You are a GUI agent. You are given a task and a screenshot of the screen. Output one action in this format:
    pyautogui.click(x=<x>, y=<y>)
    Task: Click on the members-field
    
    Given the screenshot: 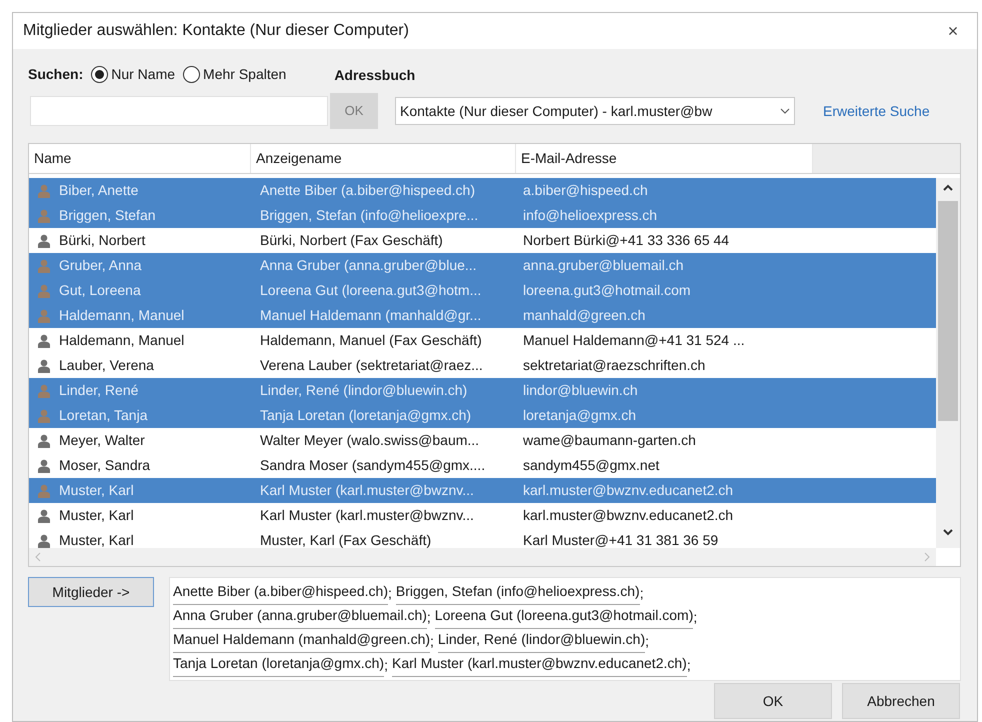 What is the action you would take?
    pyautogui.click(x=565, y=629)
    